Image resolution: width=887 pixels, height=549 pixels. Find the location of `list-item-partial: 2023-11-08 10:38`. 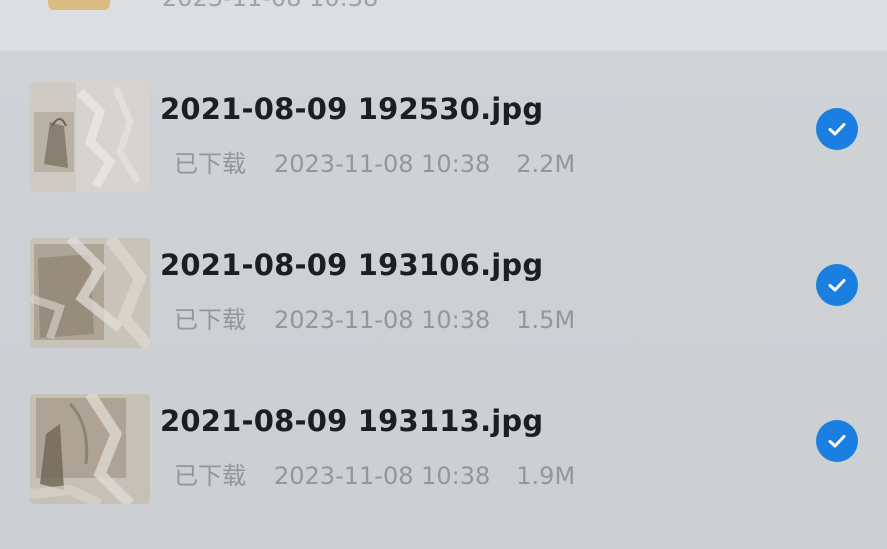

list-item-partial: 2023-11-08 10:38 is located at coordinates (443, 25).